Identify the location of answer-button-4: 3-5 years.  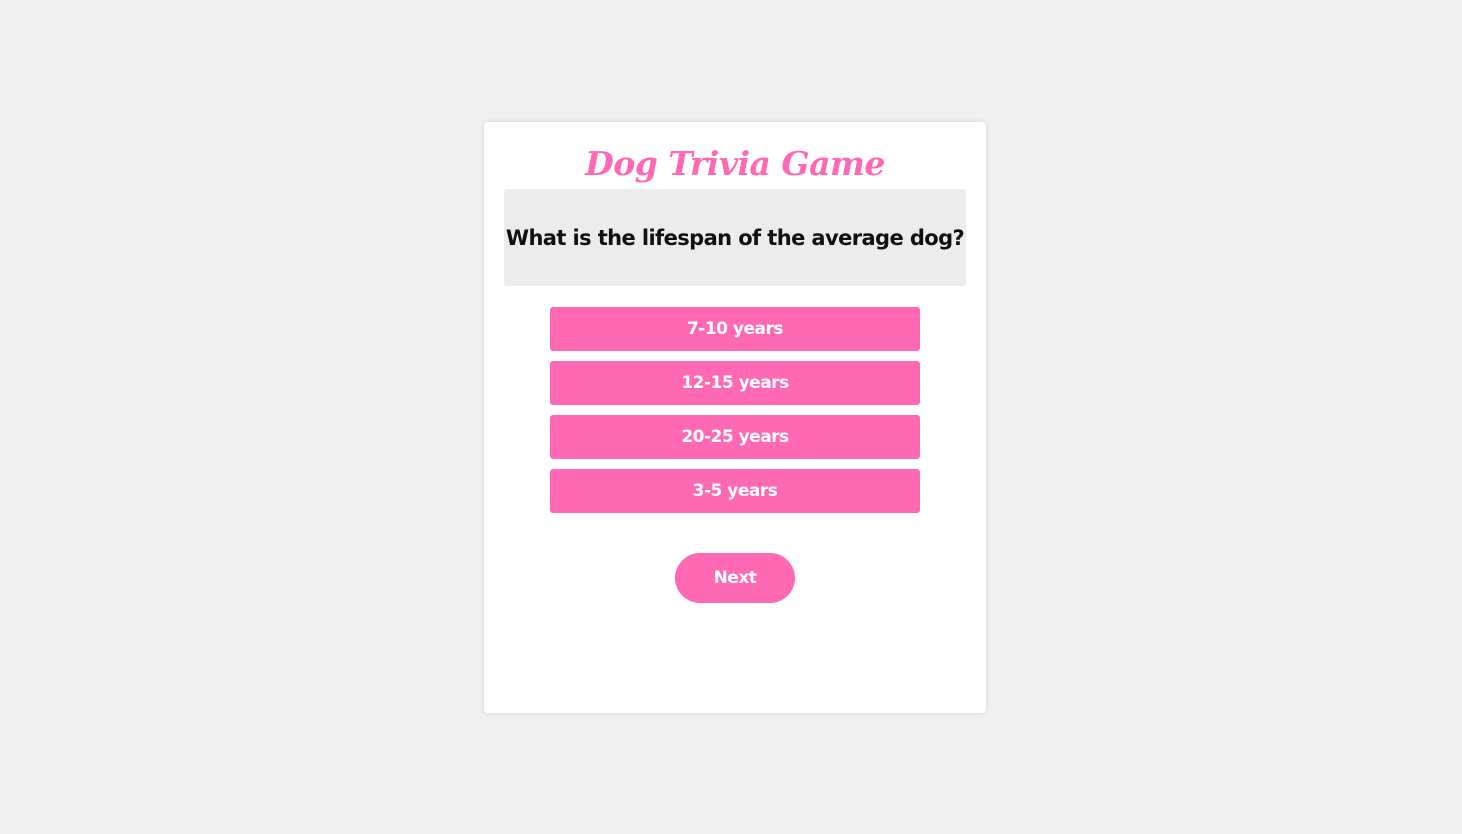
(735, 491).